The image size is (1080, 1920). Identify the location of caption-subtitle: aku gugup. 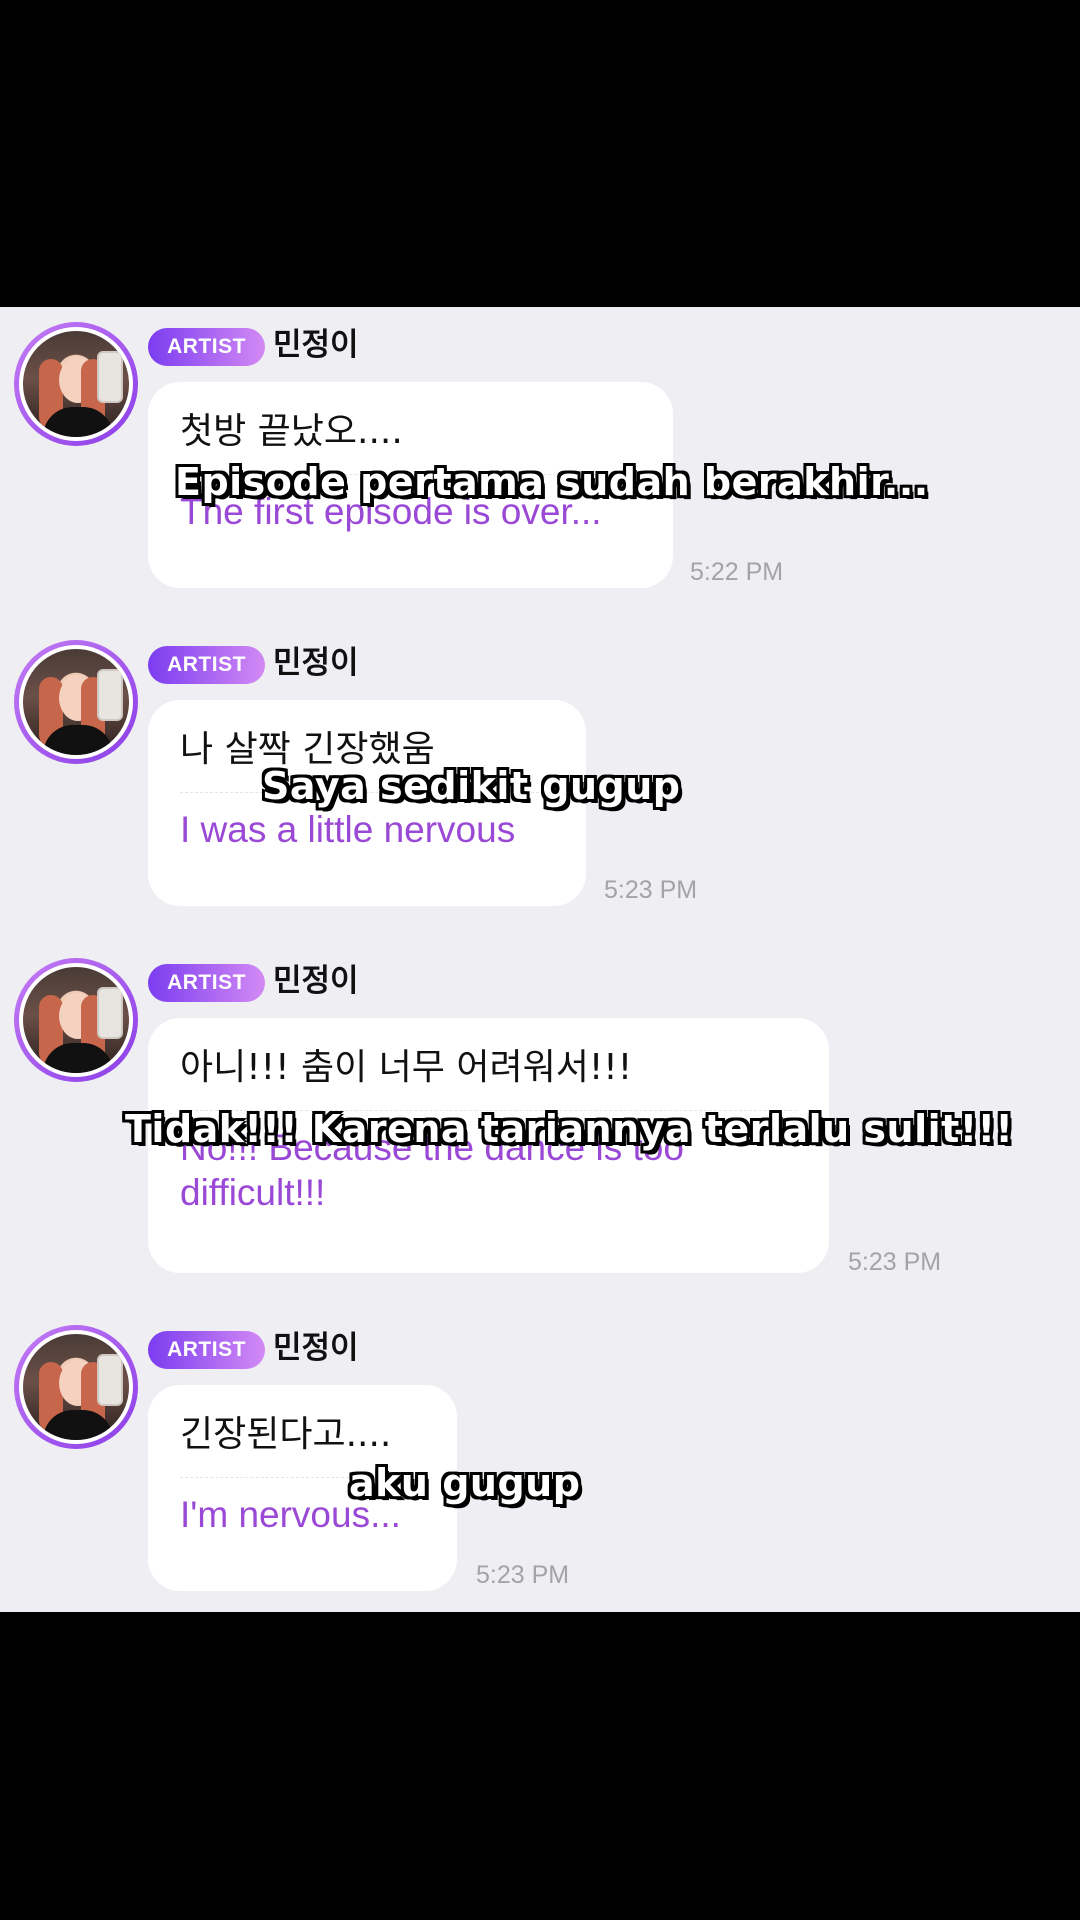
(465, 1483).